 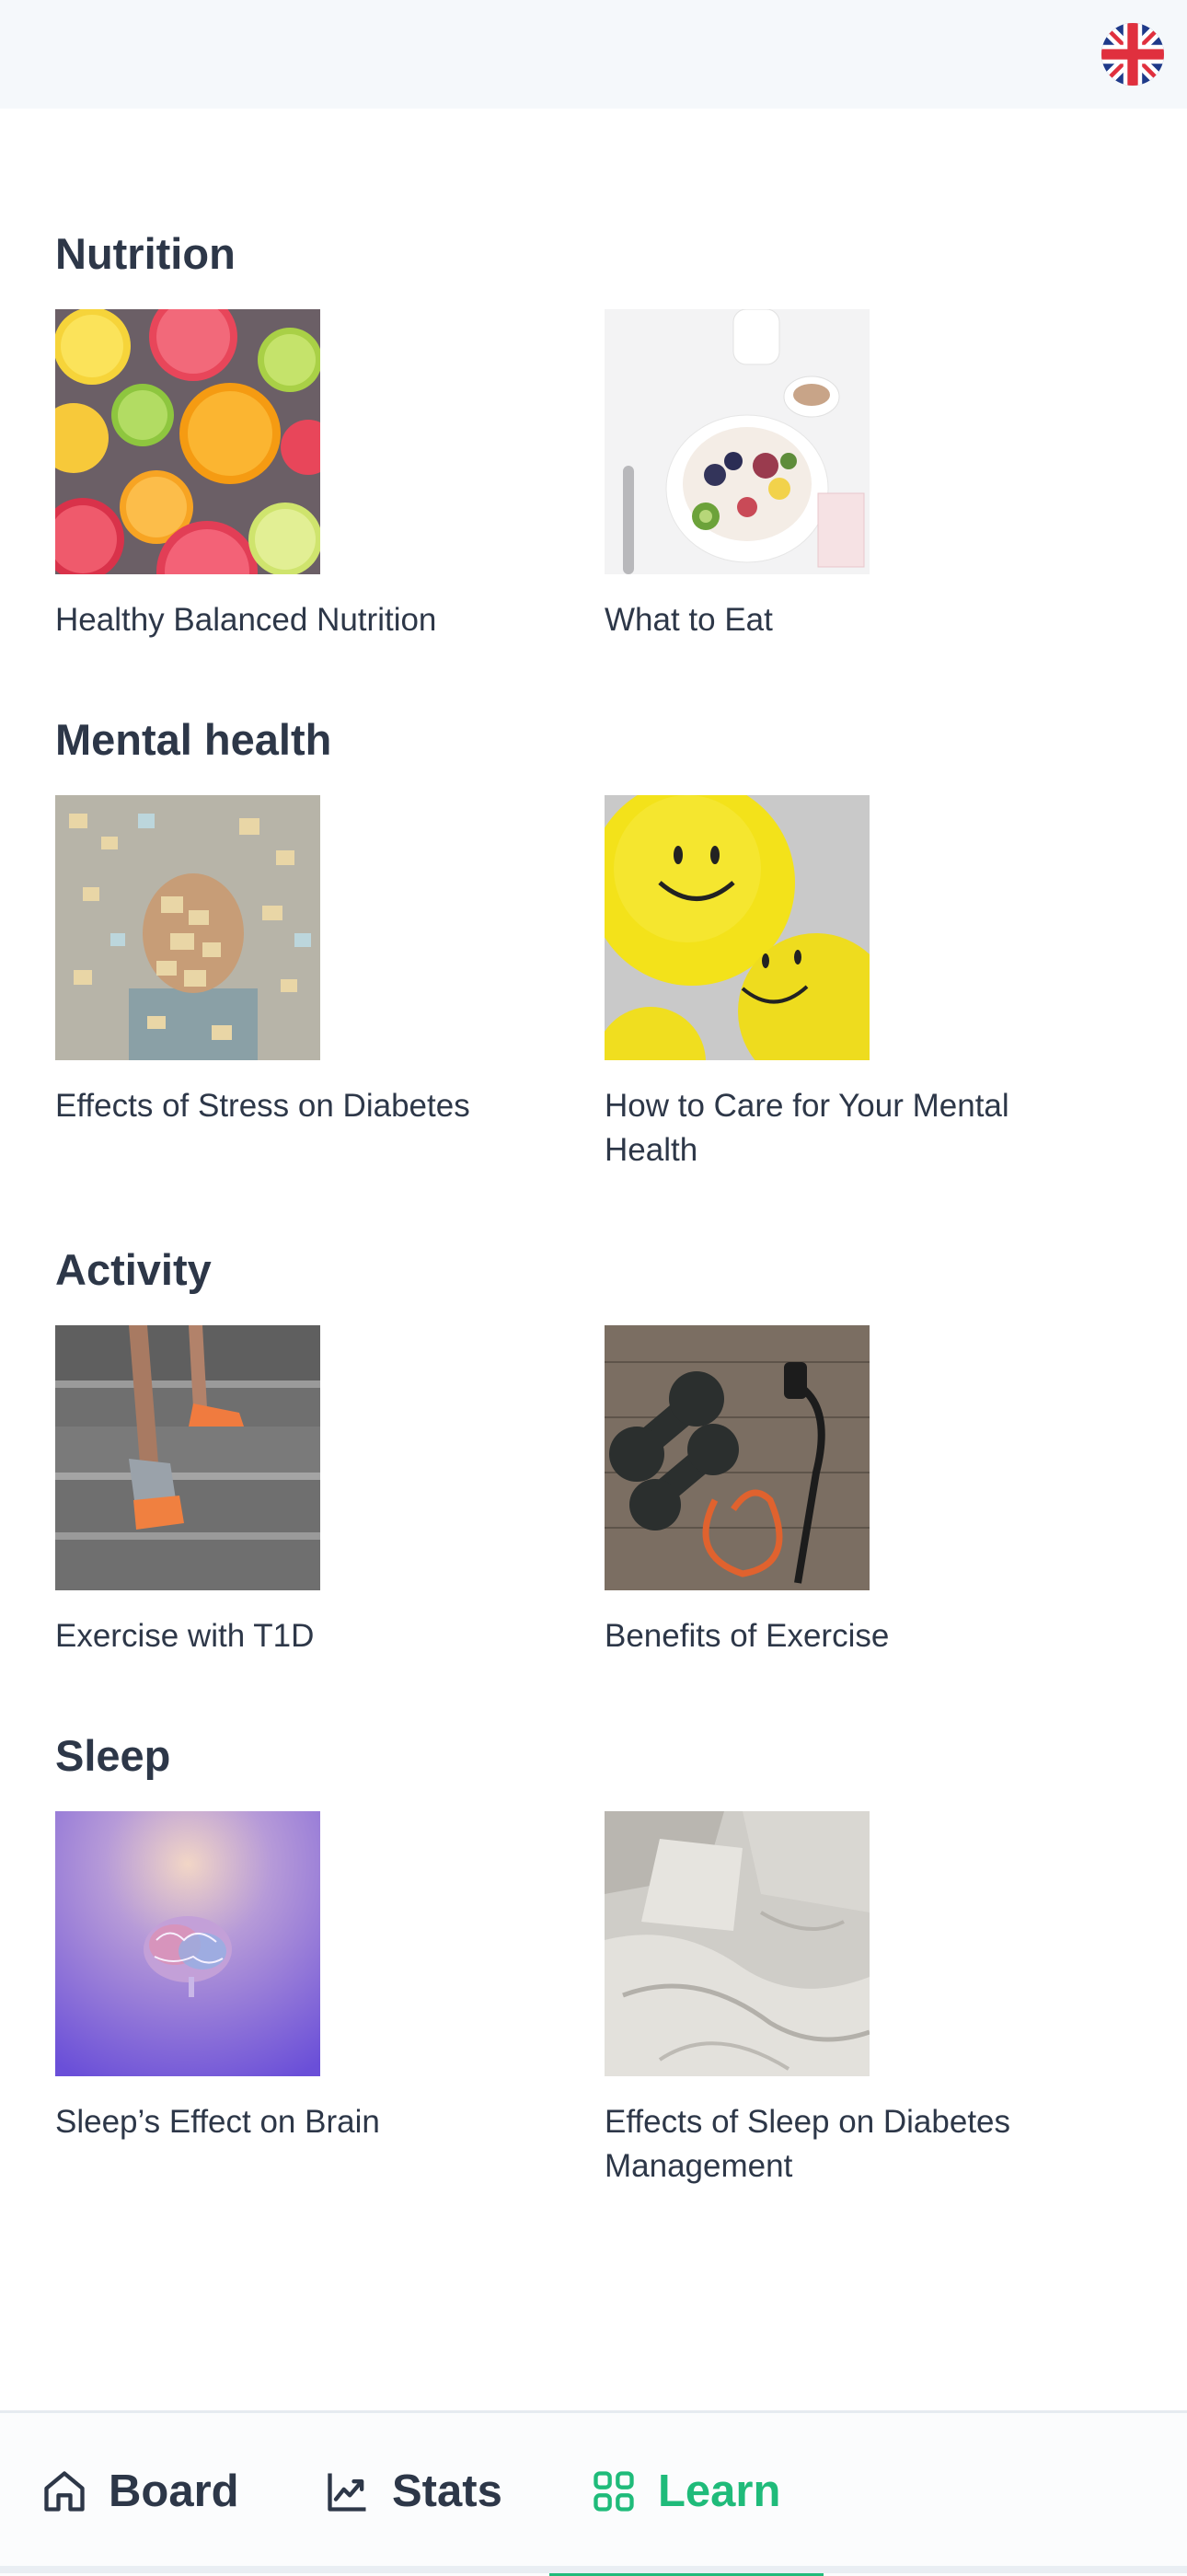 I want to click on glowing-brain-image, so click(x=187, y=1943).